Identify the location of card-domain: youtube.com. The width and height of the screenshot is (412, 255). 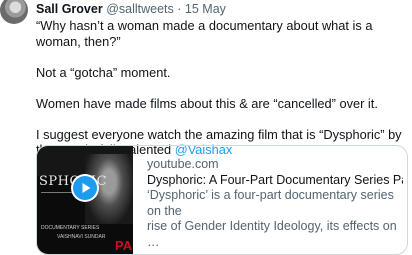
(183, 164).